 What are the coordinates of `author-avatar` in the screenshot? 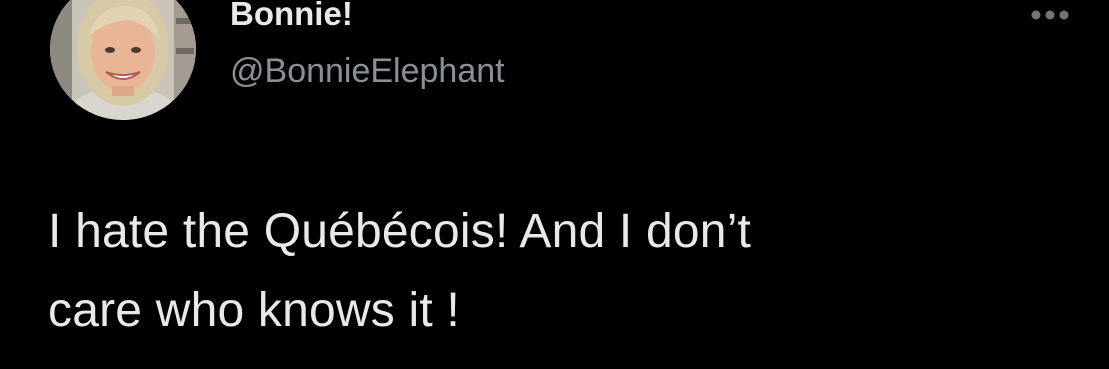 It's located at (123, 60).